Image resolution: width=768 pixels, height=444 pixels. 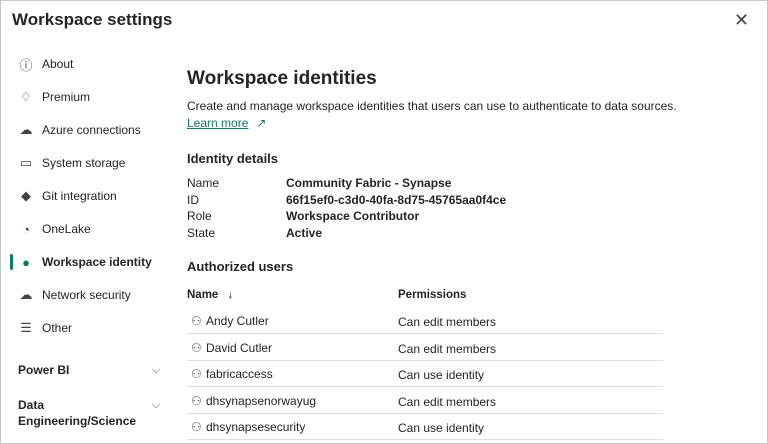 I want to click on storage-icon: ▭, so click(x=26, y=162).